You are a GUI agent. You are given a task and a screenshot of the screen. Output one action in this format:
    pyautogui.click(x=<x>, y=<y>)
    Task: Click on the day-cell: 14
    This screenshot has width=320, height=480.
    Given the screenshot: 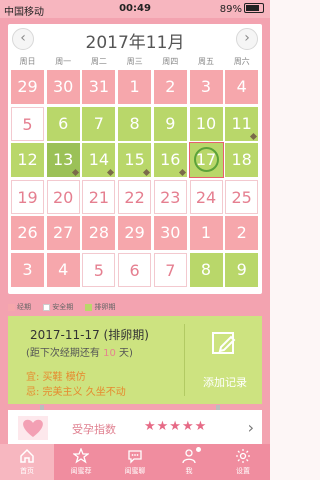 What is the action you would take?
    pyautogui.click(x=99, y=160)
    